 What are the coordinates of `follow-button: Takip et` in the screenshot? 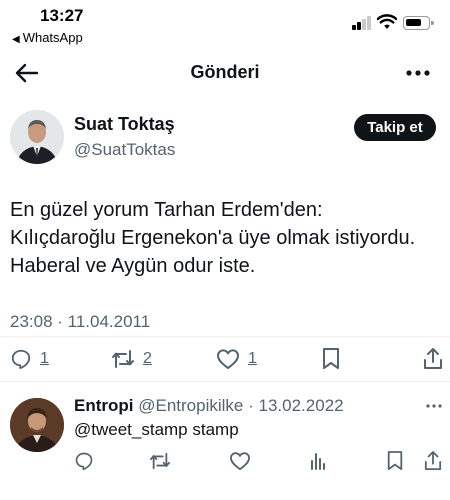 It's located at (395, 127).